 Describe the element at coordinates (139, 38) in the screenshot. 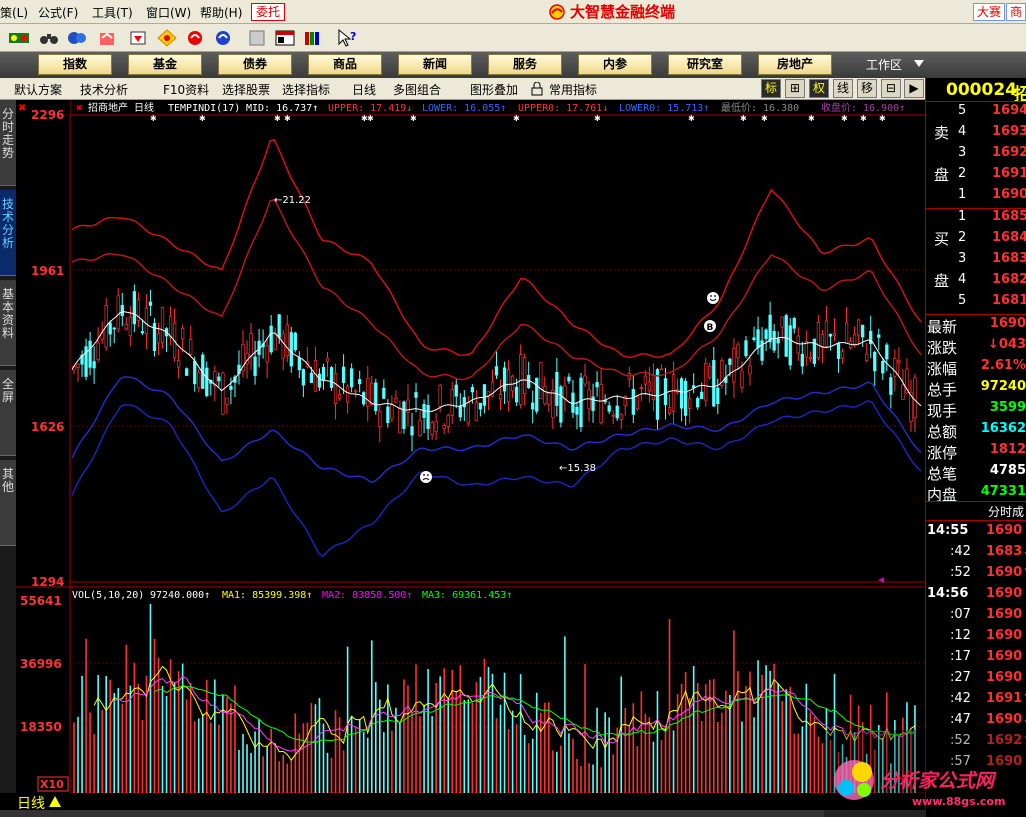

I see `flag-icon` at that location.